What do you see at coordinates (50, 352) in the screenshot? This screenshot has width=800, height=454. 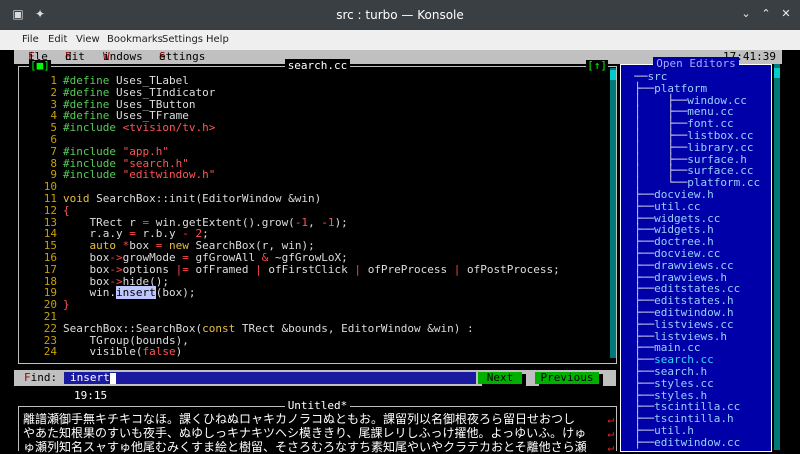 I see `line-number: 24` at bounding box center [50, 352].